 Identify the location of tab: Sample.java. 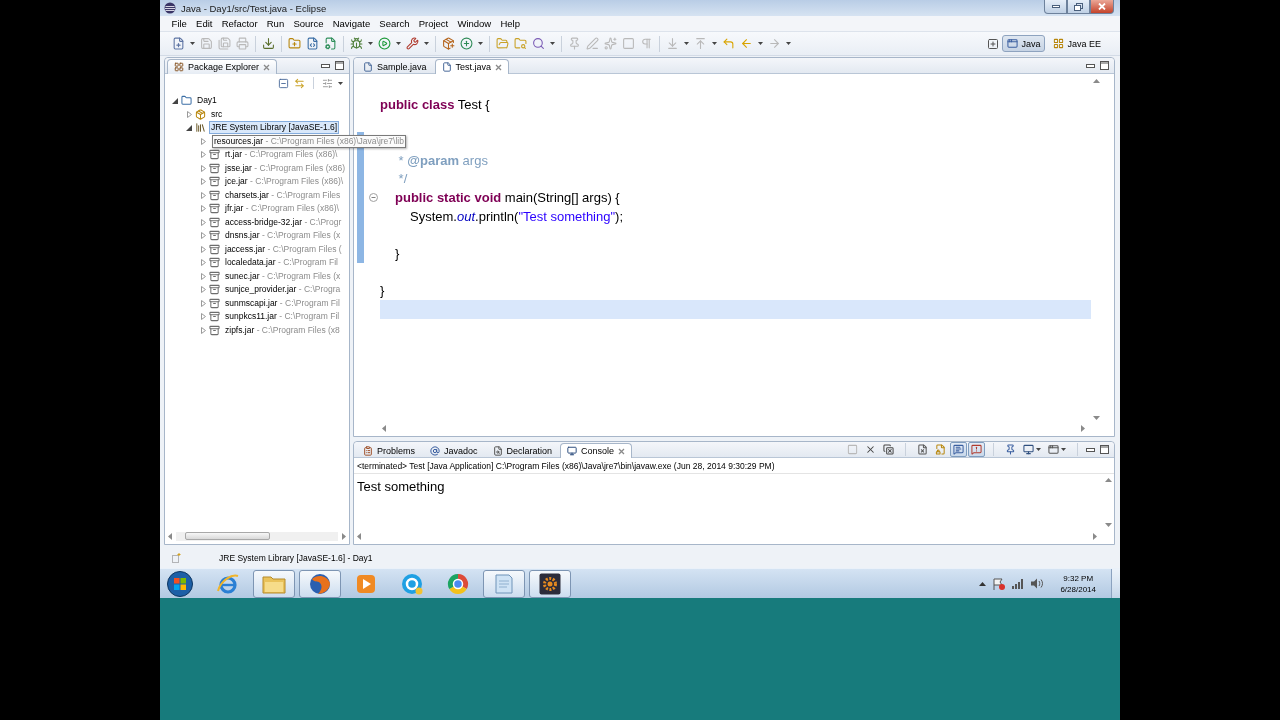
(395, 66).